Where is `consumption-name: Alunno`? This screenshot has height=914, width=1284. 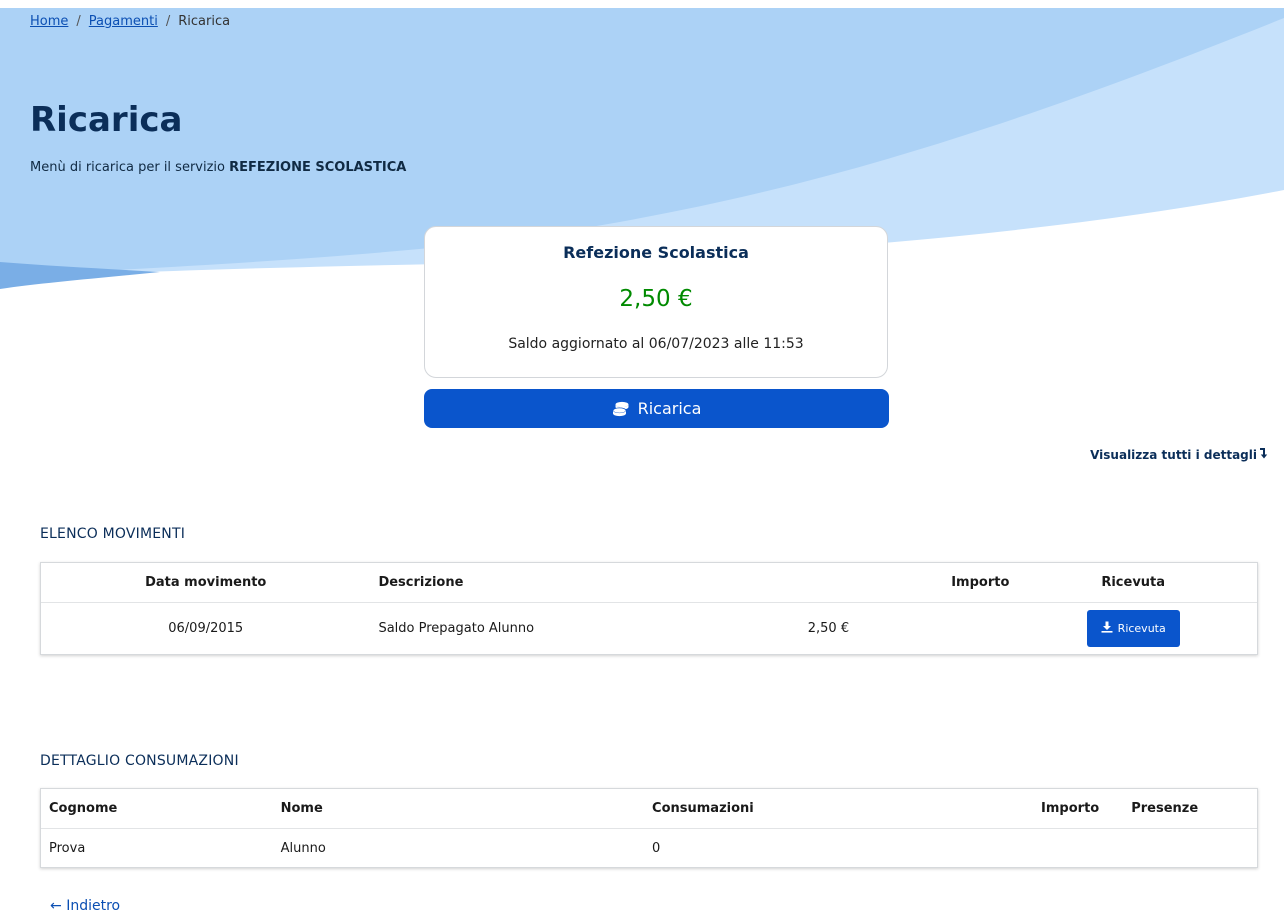
consumption-name: Alunno is located at coordinates (303, 848).